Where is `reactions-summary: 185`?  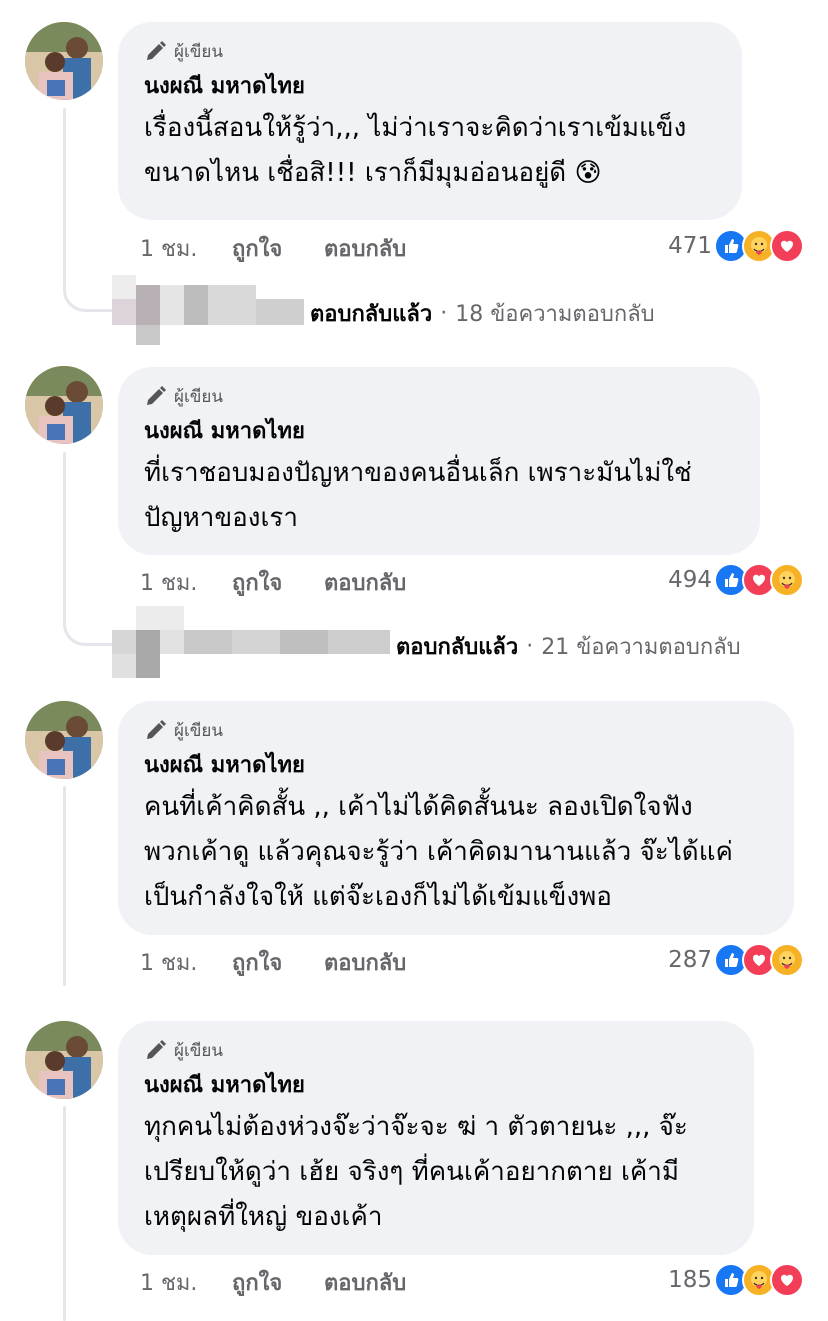 reactions-summary: 185 is located at coordinates (736, 1280).